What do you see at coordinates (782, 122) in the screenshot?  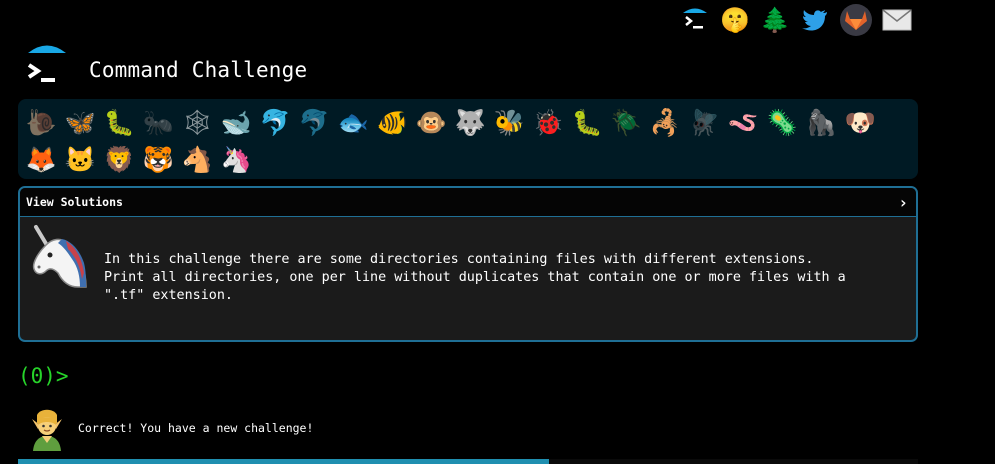 I see `microbe-icon: 🦠` at bounding box center [782, 122].